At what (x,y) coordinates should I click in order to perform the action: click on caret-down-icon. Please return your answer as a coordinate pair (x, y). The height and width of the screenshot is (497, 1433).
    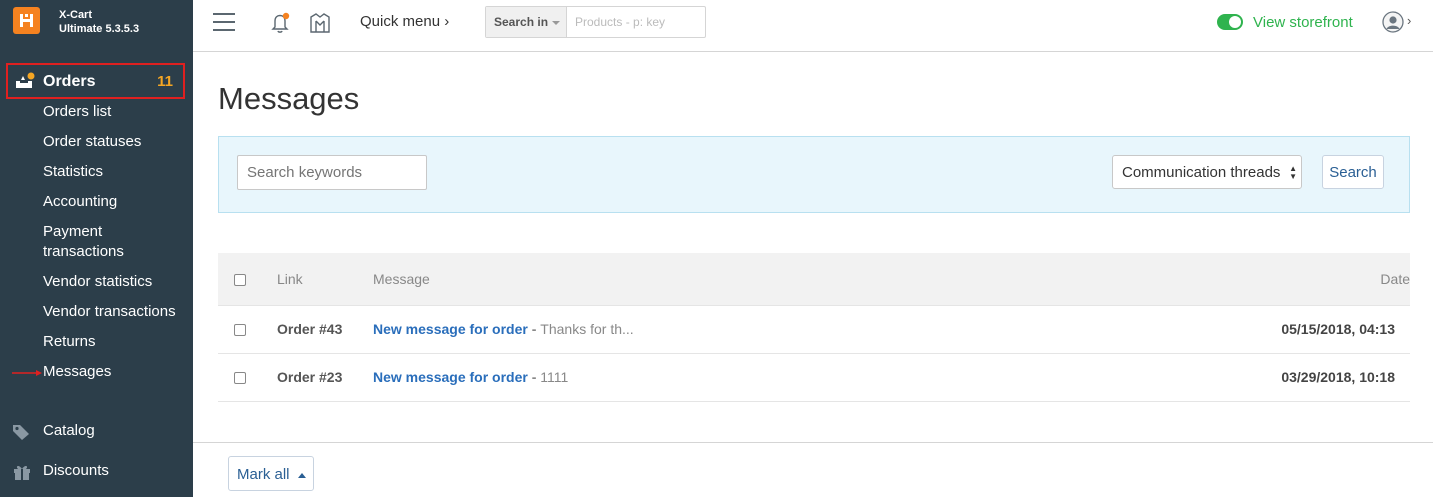
    Looking at the image, I should click on (556, 22).